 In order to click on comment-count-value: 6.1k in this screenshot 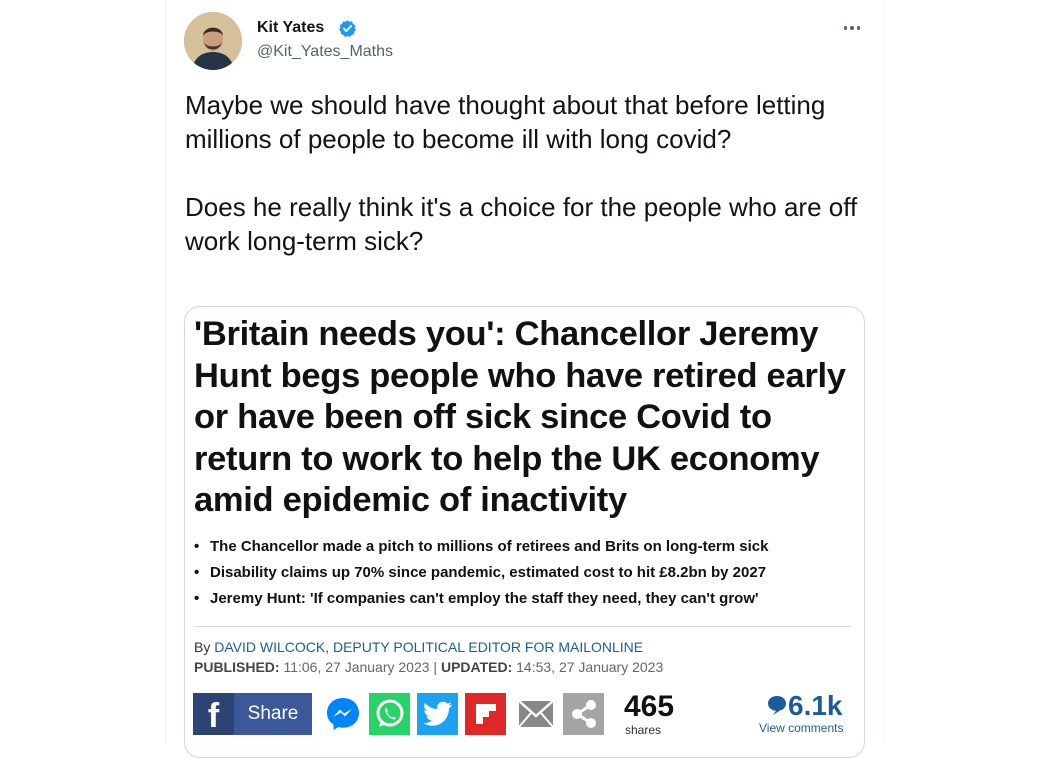, I will do `click(815, 705)`.